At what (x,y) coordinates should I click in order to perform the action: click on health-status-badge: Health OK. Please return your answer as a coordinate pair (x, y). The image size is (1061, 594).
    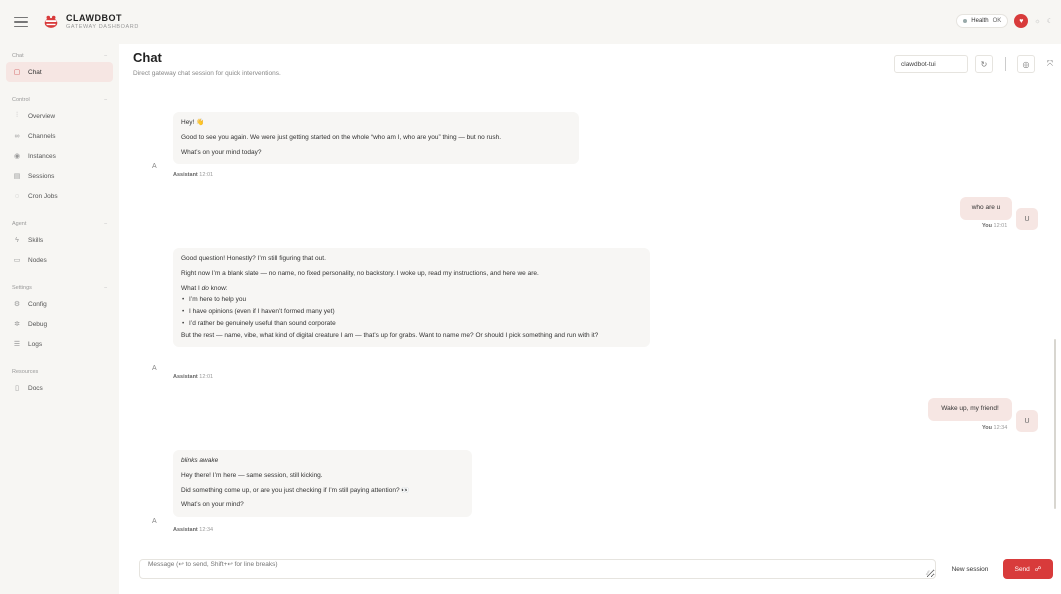
    Looking at the image, I should click on (982, 21).